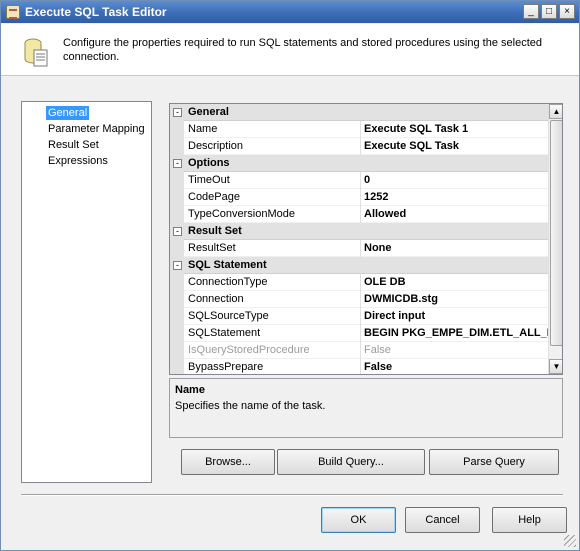  I want to click on property-value: BEGIN PKG_EMPE_DIM.ETL_ALL_I, so click(456, 333).